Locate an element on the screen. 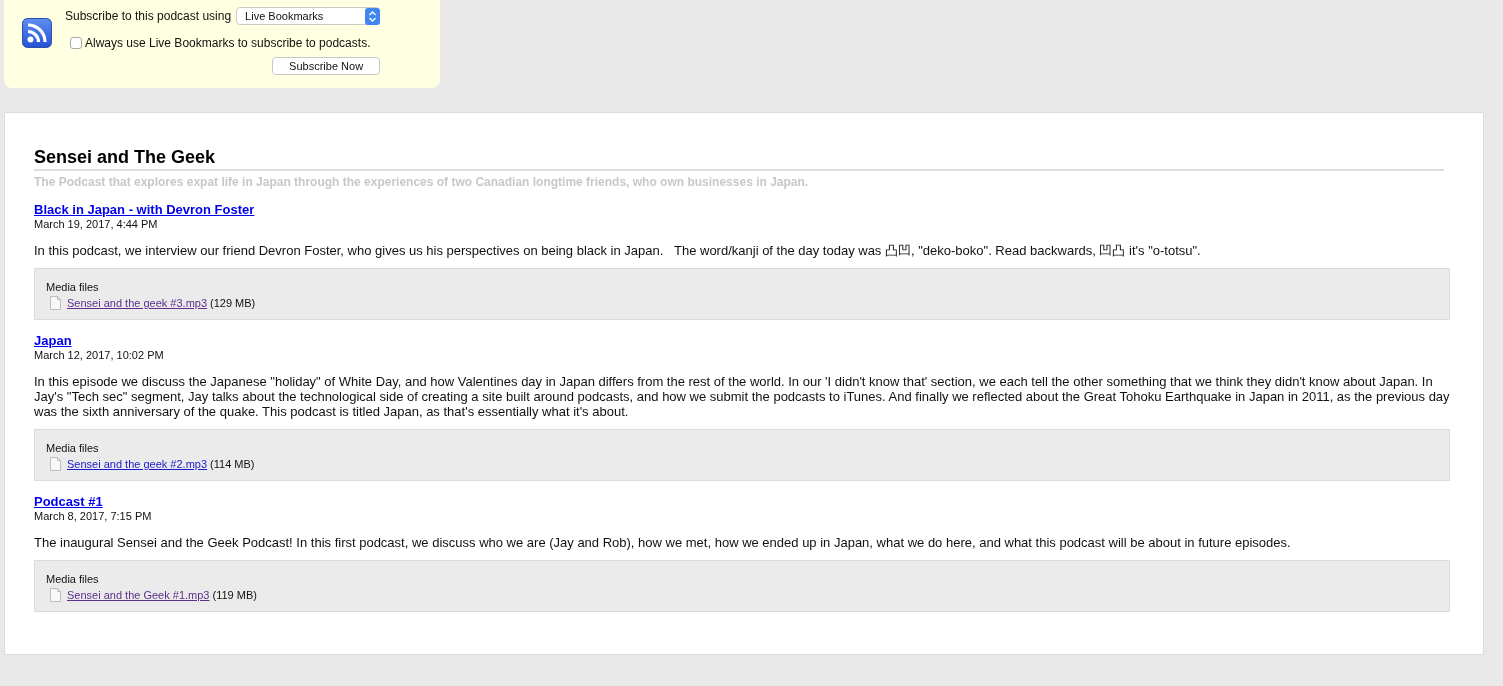 Image resolution: width=1503 pixels, height=686 pixels. episode-title-link: Japan is located at coordinates (53, 340).